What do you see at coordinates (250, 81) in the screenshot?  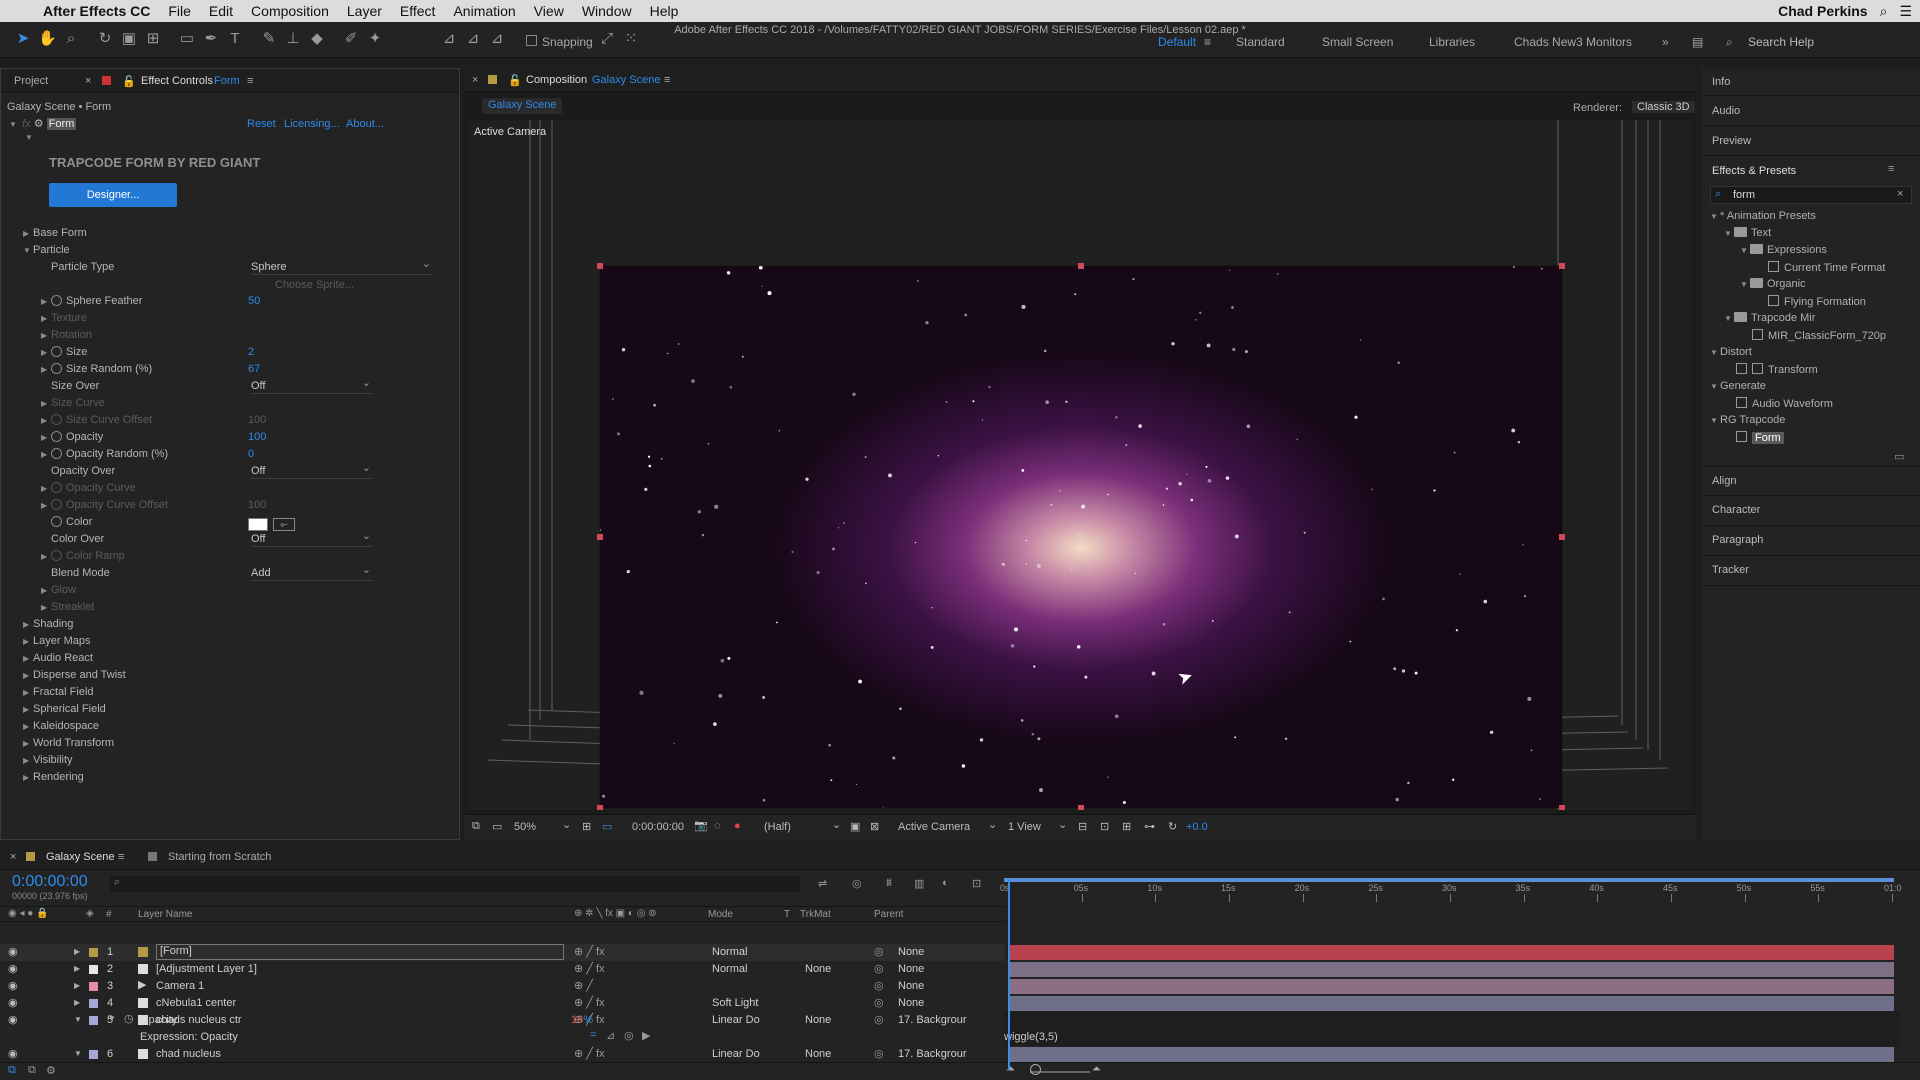 I see `panel-menu-icon: ≡` at bounding box center [250, 81].